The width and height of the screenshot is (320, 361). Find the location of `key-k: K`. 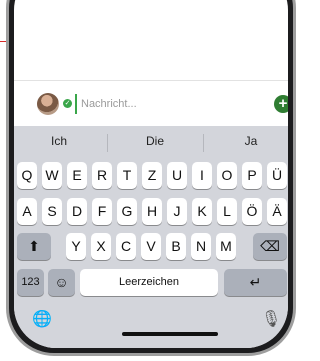

key-k: K is located at coordinates (202, 211).